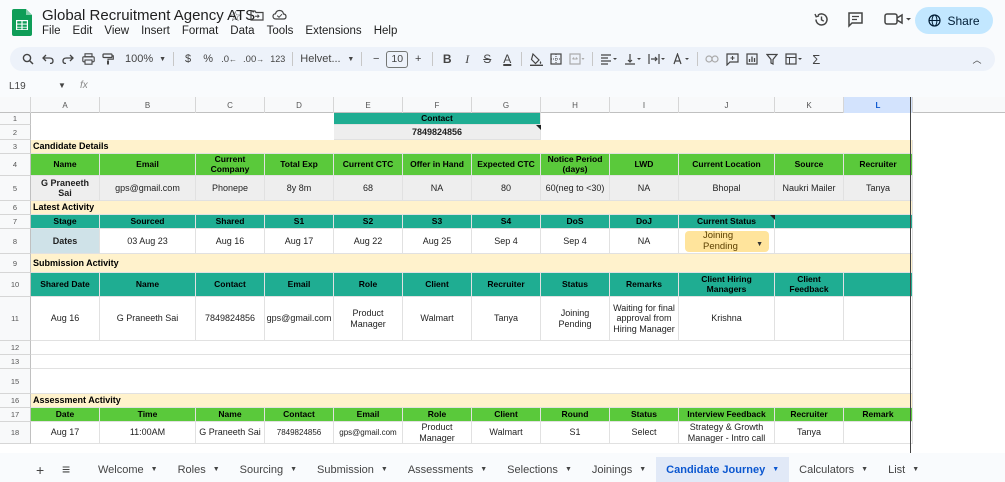  I want to click on menu-view: View, so click(116, 31).